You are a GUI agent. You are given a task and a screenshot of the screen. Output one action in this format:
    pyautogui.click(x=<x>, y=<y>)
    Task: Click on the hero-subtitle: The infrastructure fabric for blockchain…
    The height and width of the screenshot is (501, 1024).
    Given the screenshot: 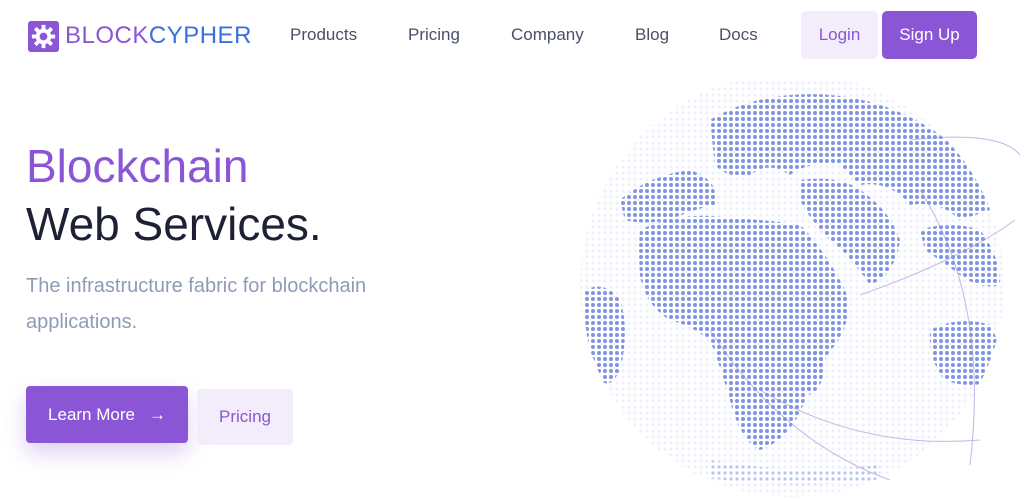 What is the action you would take?
    pyautogui.click(x=196, y=304)
    